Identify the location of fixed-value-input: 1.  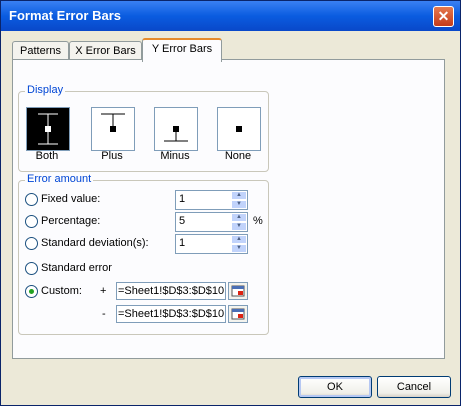
(182, 199).